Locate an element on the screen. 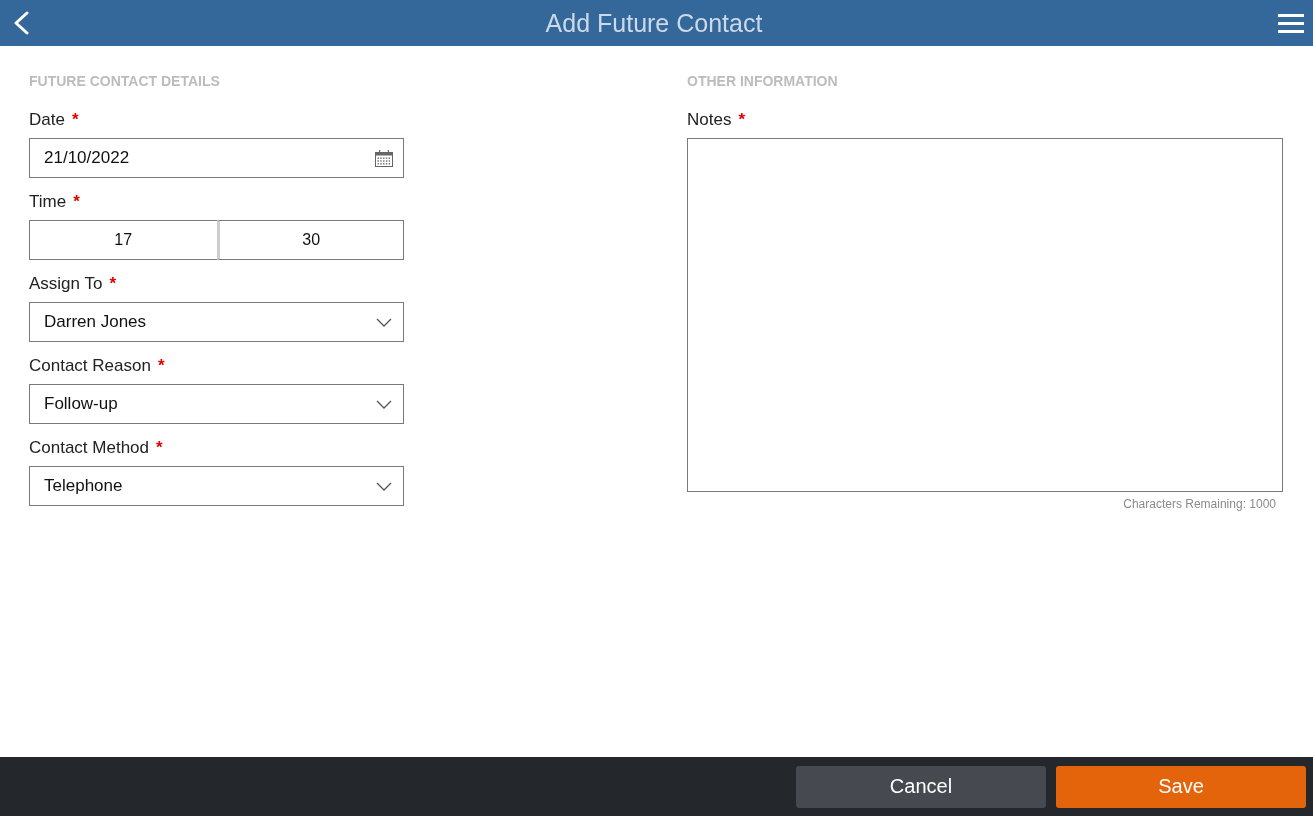  character-counter: Characters Remaining: 1000 is located at coordinates (1199, 504).